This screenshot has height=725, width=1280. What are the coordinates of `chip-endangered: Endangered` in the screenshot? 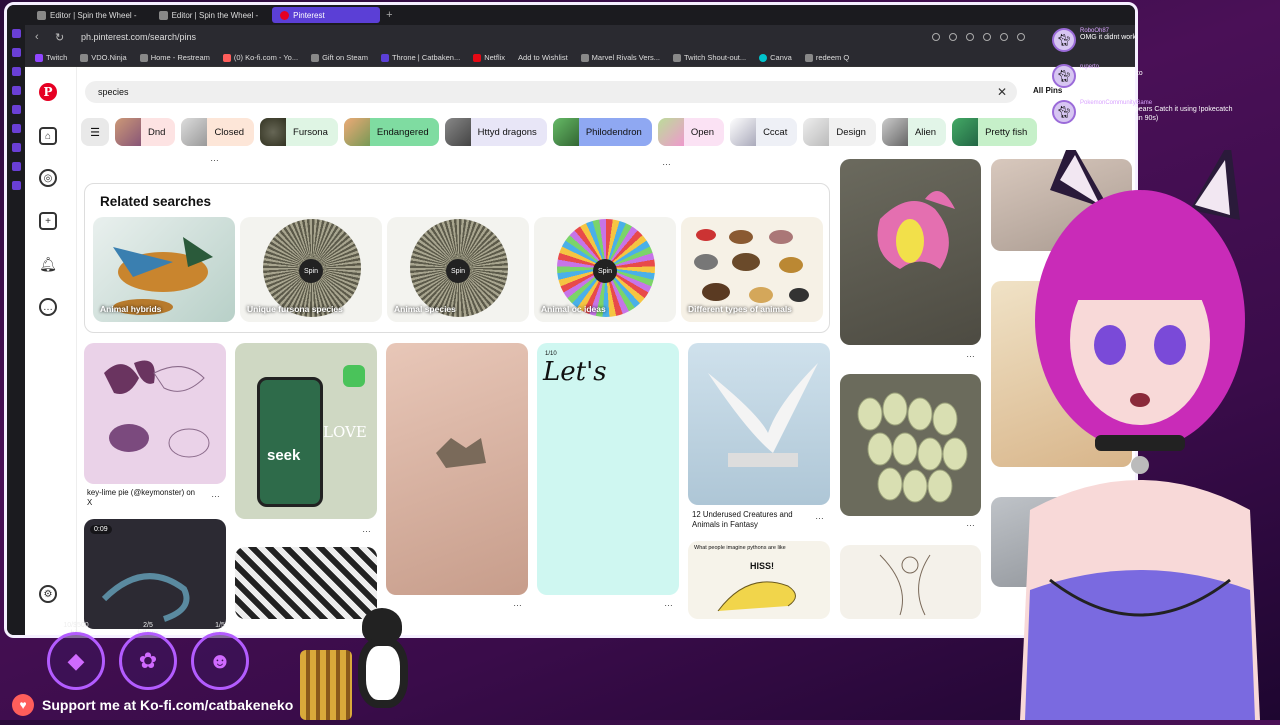 It's located at (391, 132).